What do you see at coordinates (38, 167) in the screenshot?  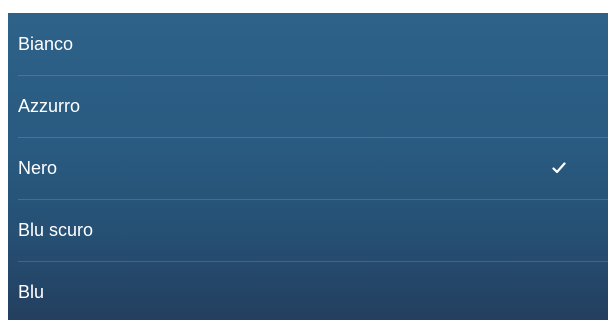 I see `option-label: Nero` at bounding box center [38, 167].